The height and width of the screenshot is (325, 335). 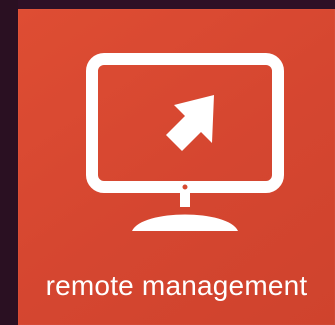 What do you see at coordinates (176, 285) in the screenshot?
I see `tile-label: remote management` at bounding box center [176, 285].